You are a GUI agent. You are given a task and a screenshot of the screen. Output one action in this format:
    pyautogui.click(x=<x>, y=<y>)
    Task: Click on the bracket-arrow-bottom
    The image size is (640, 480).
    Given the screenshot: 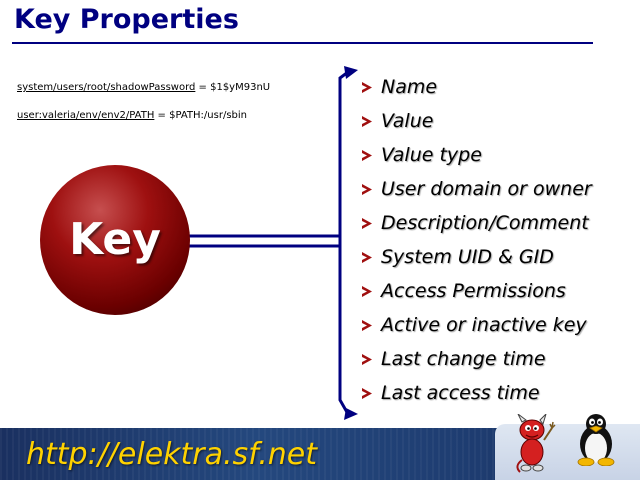 What is the action you would take?
    pyautogui.click(x=351, y=414)
    